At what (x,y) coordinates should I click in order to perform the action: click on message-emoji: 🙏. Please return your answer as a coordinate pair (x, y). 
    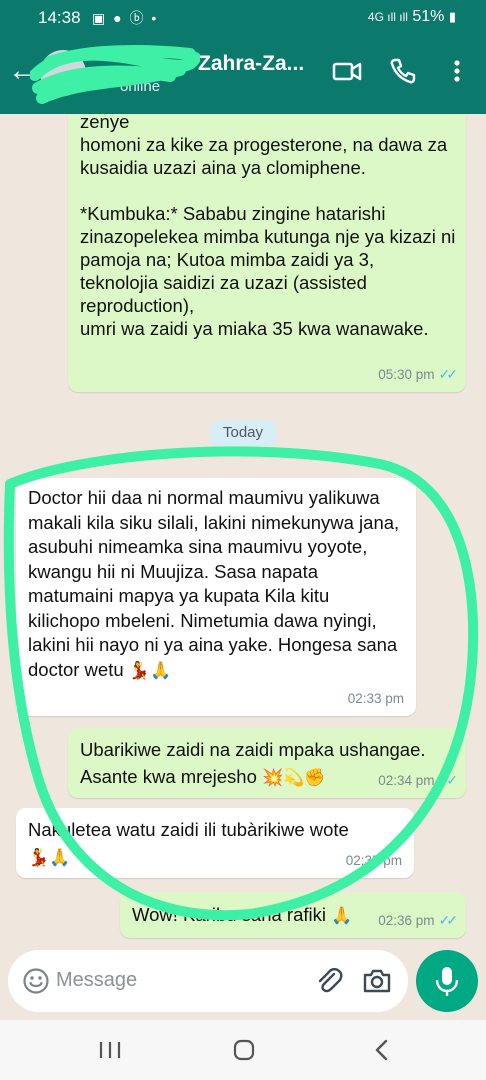
    Looking at the image, I should click on (342, 915).